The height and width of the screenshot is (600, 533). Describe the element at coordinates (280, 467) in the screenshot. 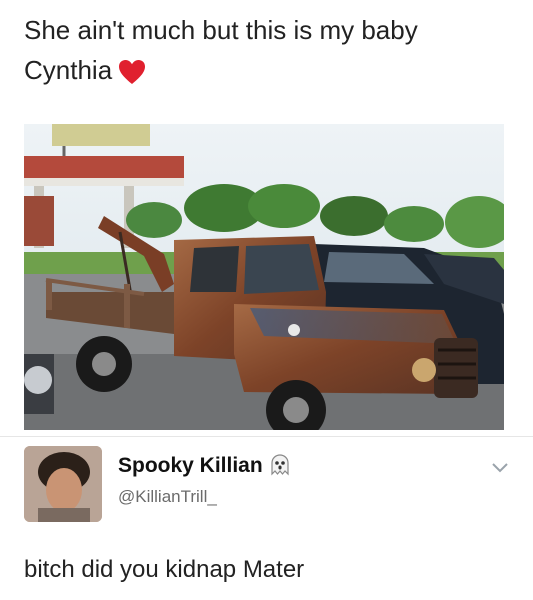

I see `ghost-icon` at that location.